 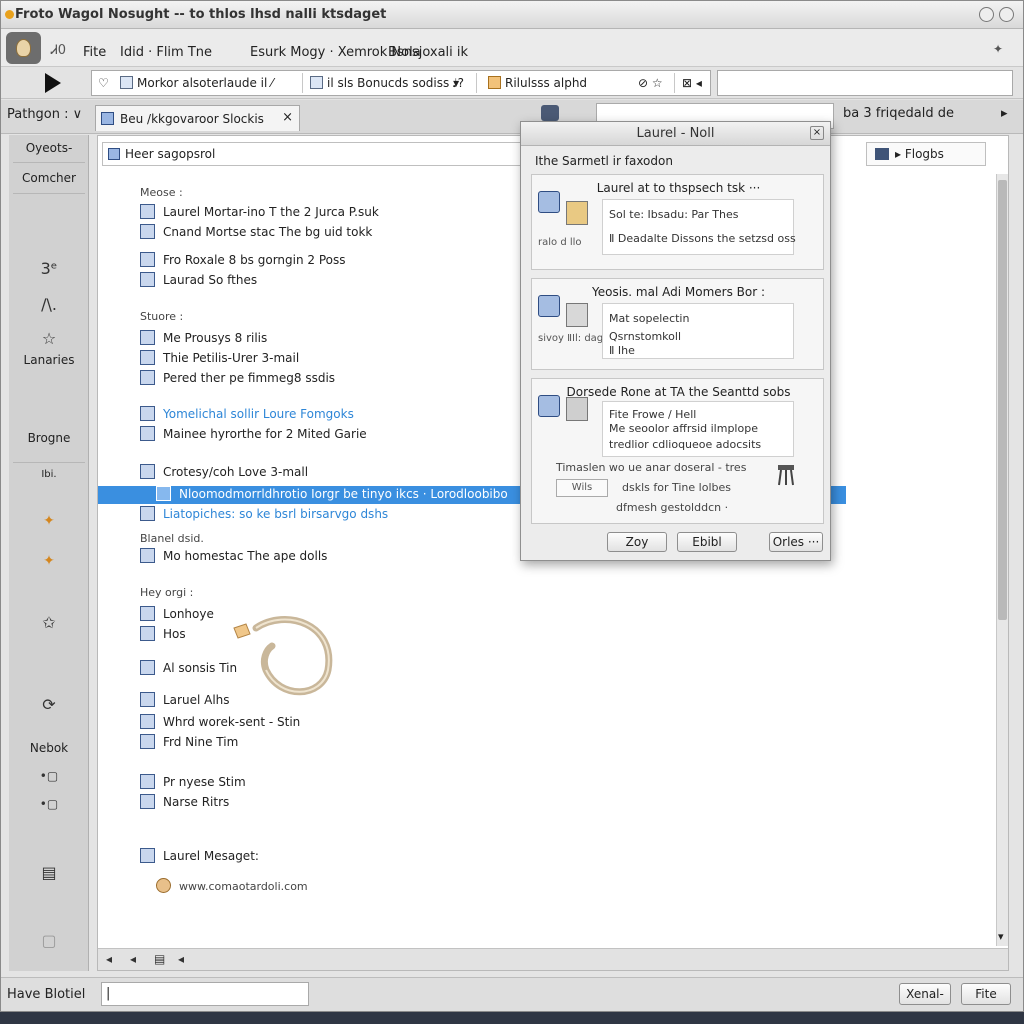 What do you see at coordinates (49, 148) in the screenshot?
I see `sidebar-item-objects: Oyeots-` at bounding box center [49, 148].